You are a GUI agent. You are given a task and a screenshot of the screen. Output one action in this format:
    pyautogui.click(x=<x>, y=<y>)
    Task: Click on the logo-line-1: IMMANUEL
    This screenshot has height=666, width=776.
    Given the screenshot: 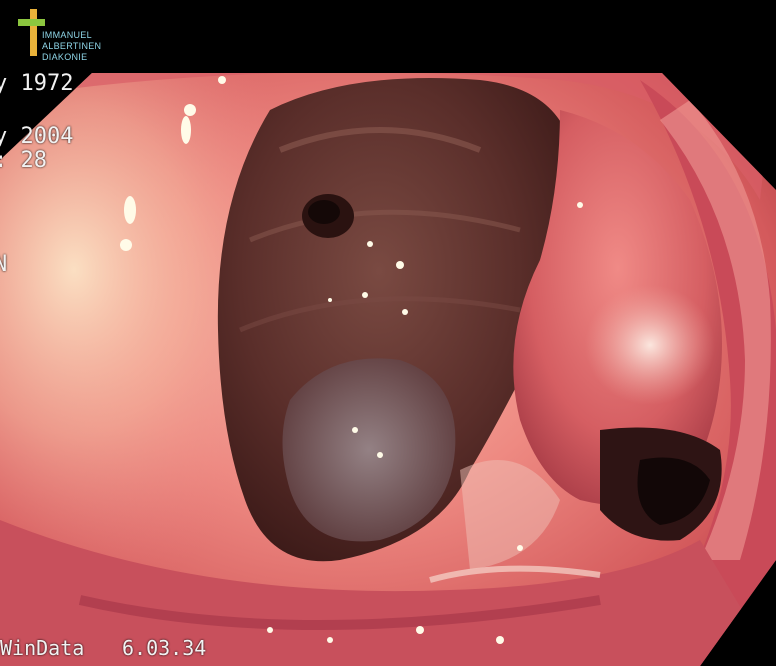 What is the action you would take?
    pyautogui.click(x=67, y=35)
    